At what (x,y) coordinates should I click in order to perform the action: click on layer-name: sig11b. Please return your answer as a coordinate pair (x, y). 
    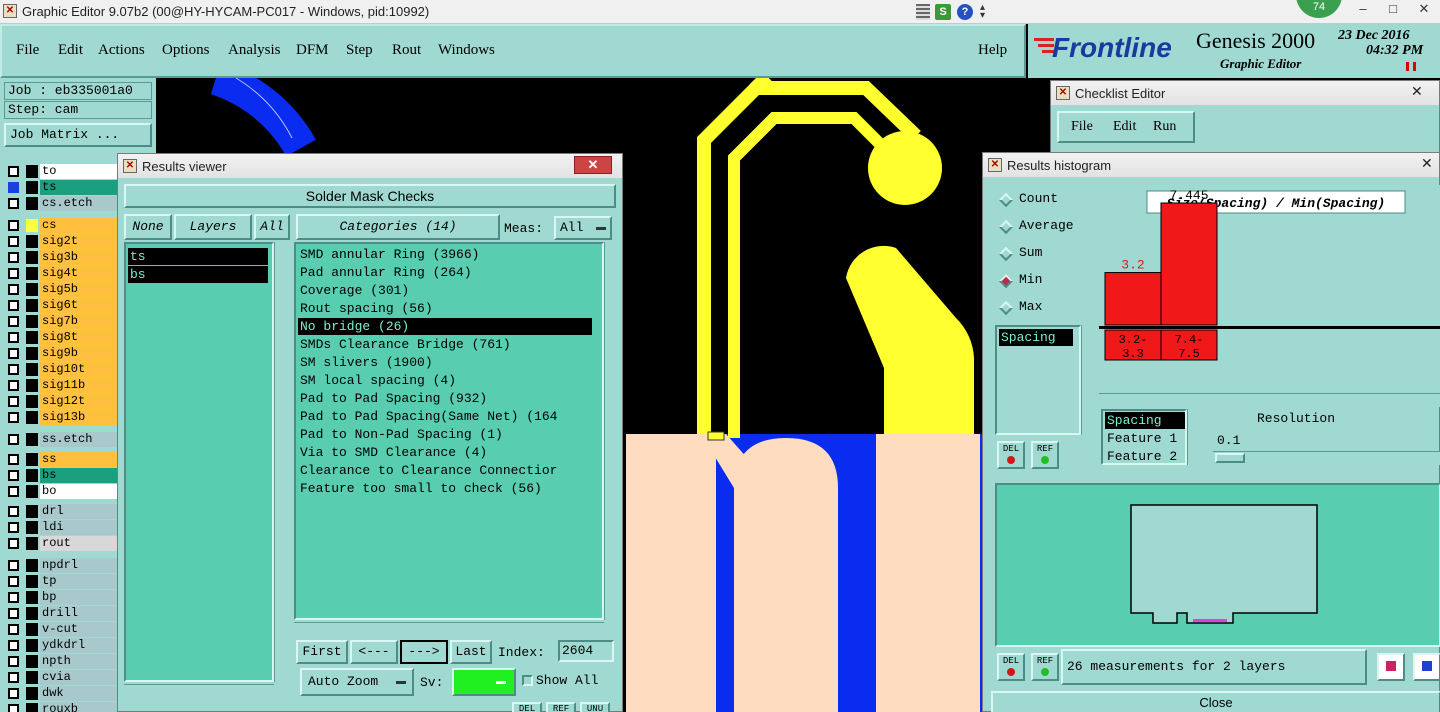
    Looking at the image, I should click on (79, 385).